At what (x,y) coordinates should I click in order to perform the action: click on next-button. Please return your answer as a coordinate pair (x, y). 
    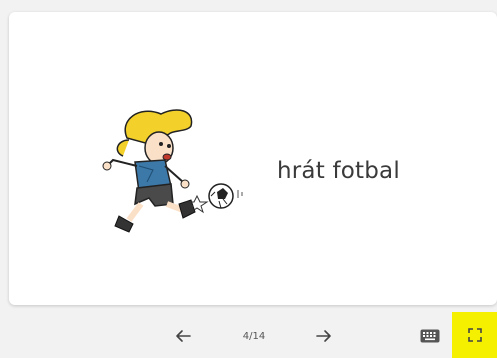
    Looking at the image, I should click on (324, 336).